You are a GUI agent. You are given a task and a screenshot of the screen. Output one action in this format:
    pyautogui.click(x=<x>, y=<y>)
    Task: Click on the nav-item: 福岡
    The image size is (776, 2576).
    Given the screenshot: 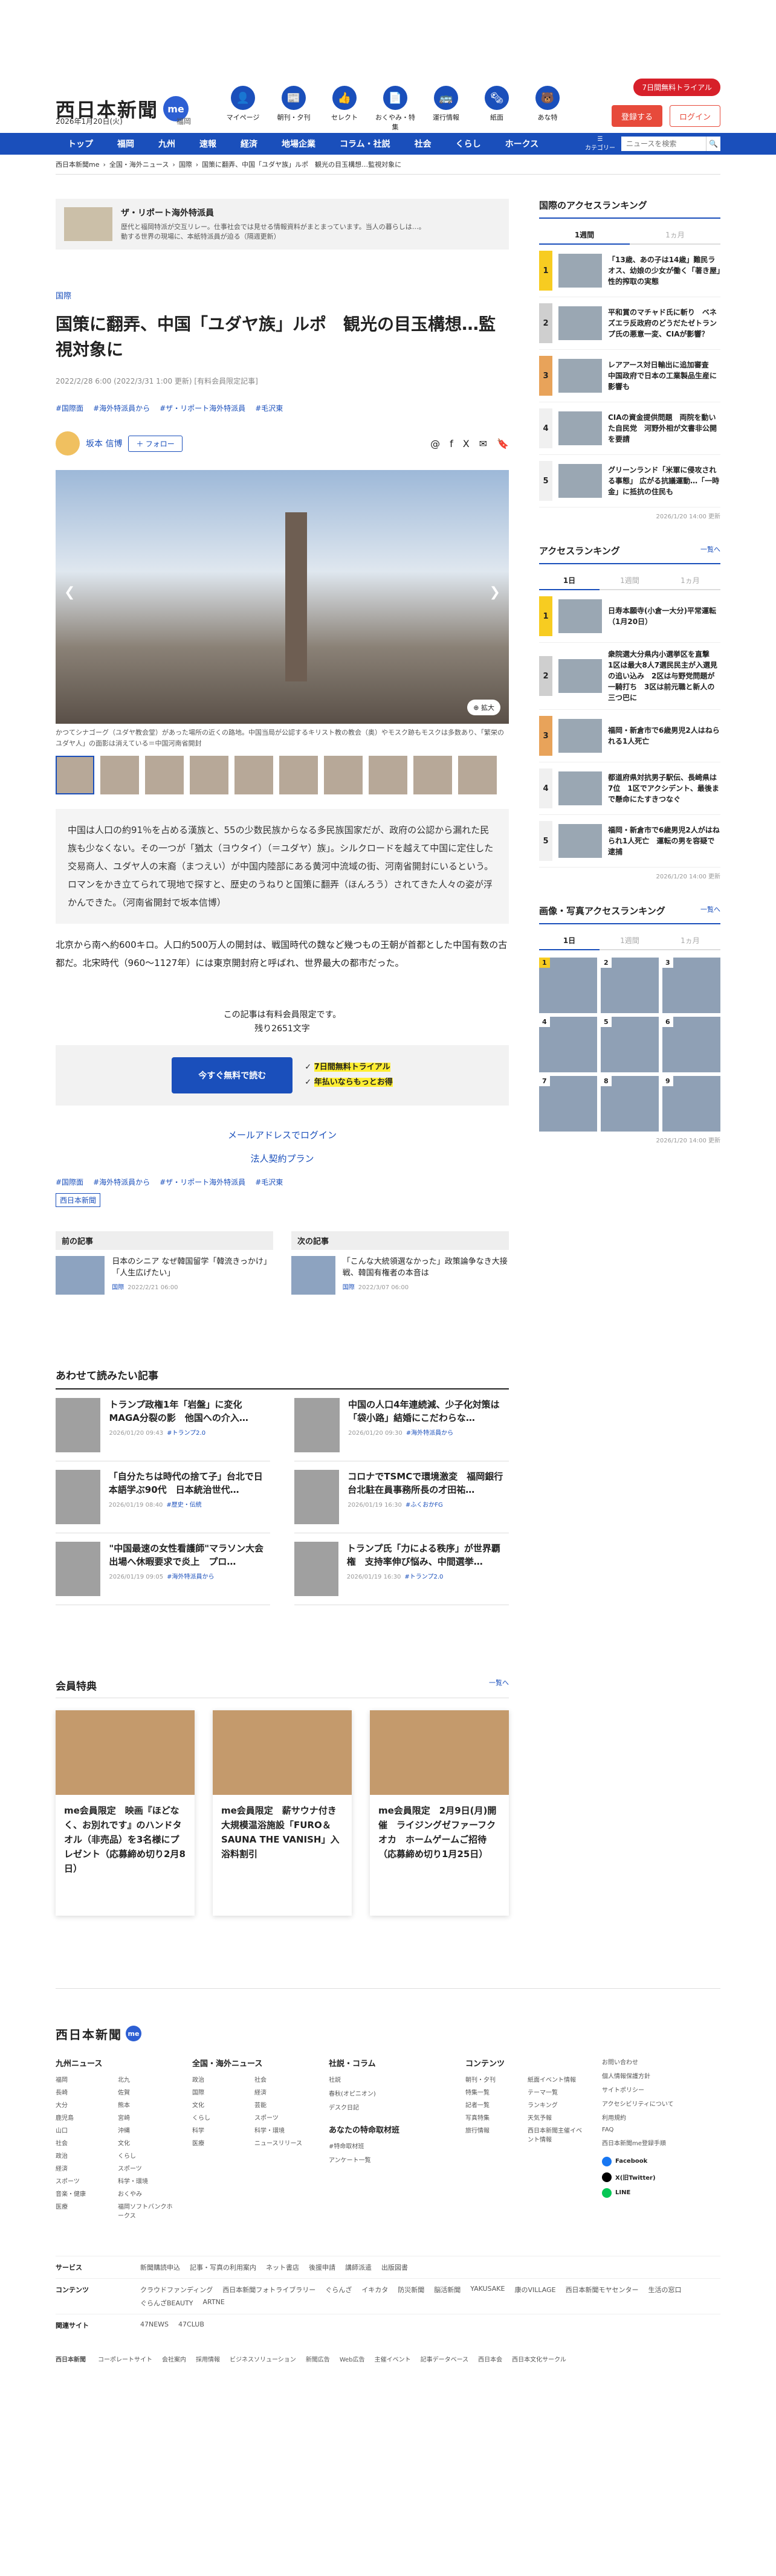 What is the action you would take?
    pyautogui.click(x=125, y=144)
    